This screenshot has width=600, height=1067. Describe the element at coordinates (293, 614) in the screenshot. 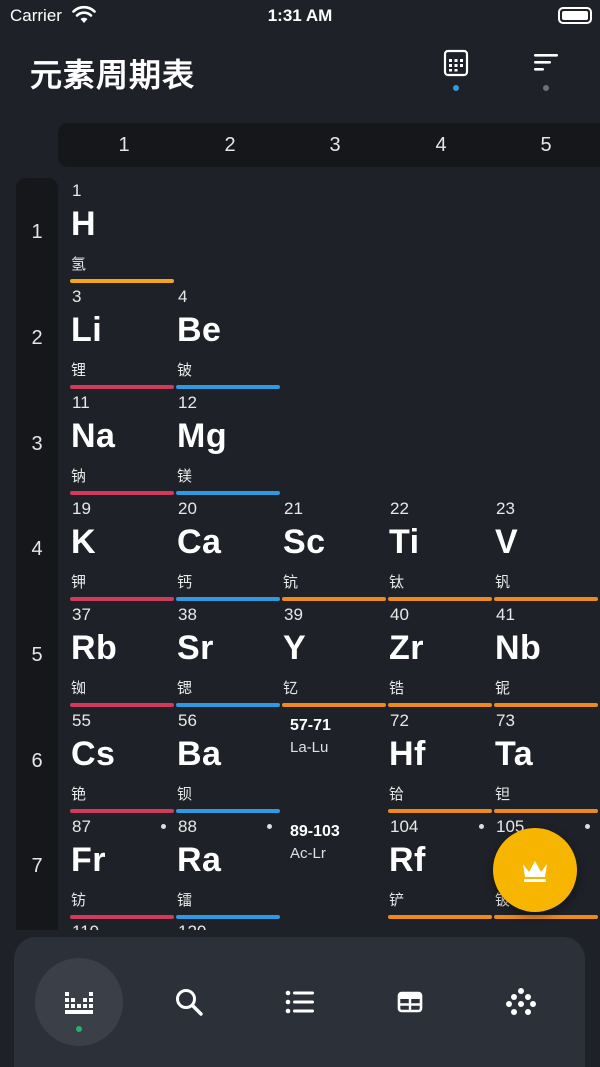

I see `atomic-number: 39` at that location.